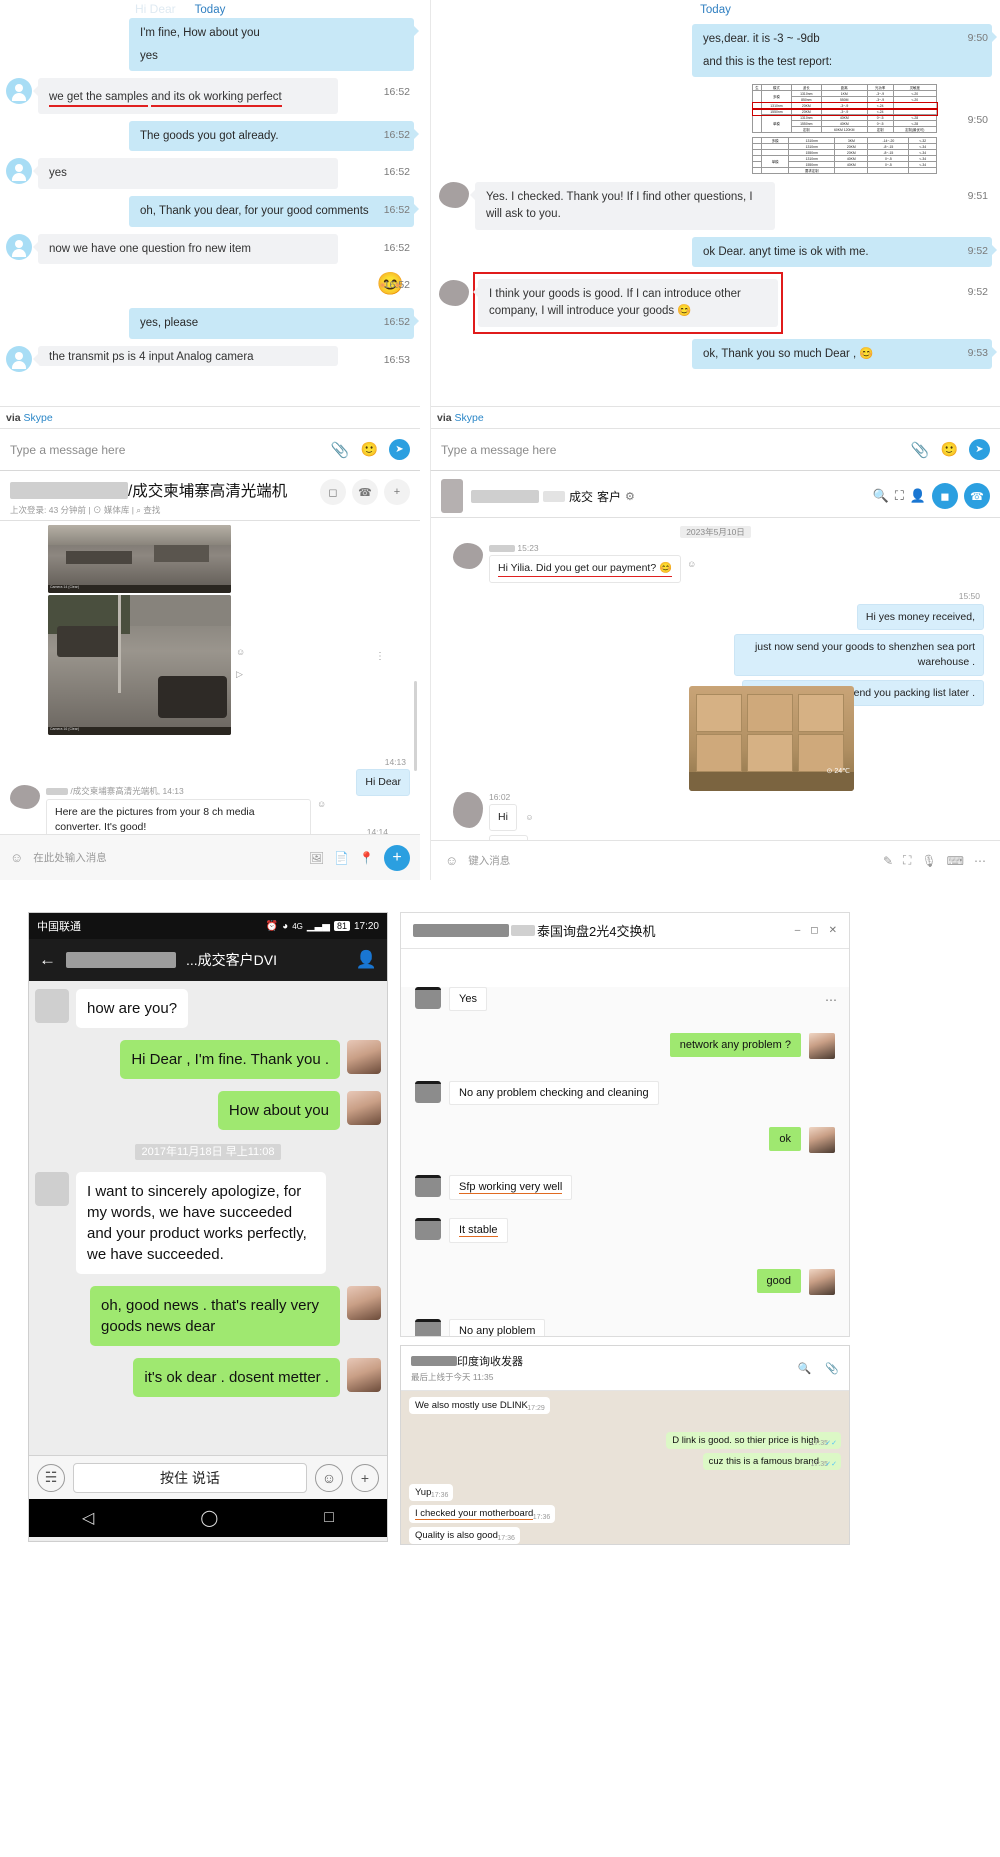  What do you see at coordinates (380, 656) in the screenshot?
I see `more-icon: ⋮` at bounding box center [380, 656].